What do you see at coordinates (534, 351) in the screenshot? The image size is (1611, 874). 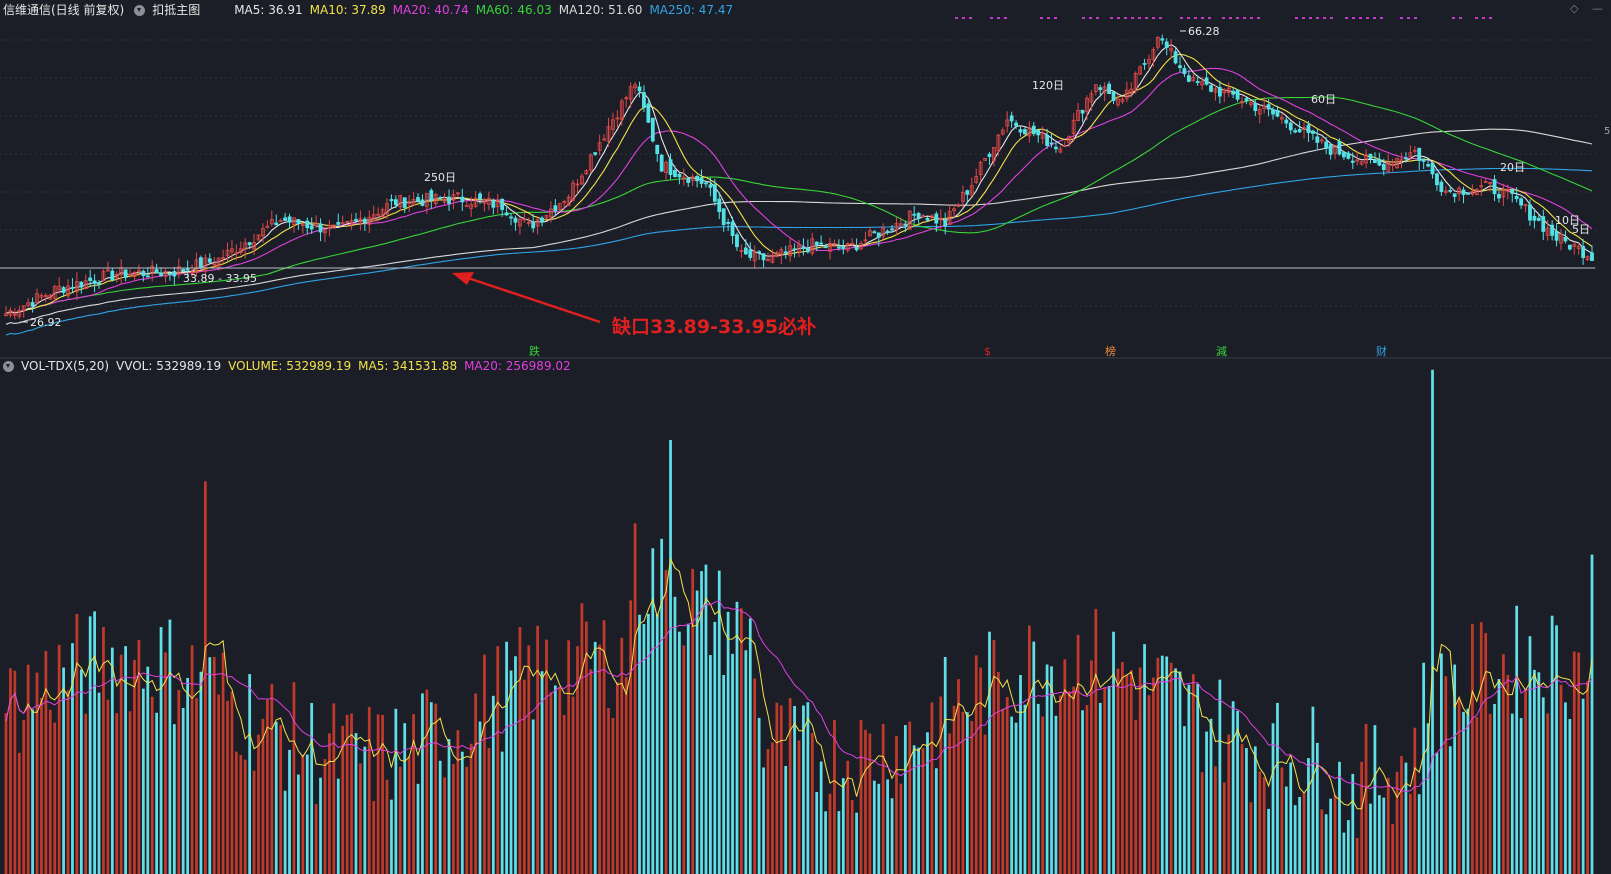 I see `marker-fall: 跌` at bounding box center [534, 351].